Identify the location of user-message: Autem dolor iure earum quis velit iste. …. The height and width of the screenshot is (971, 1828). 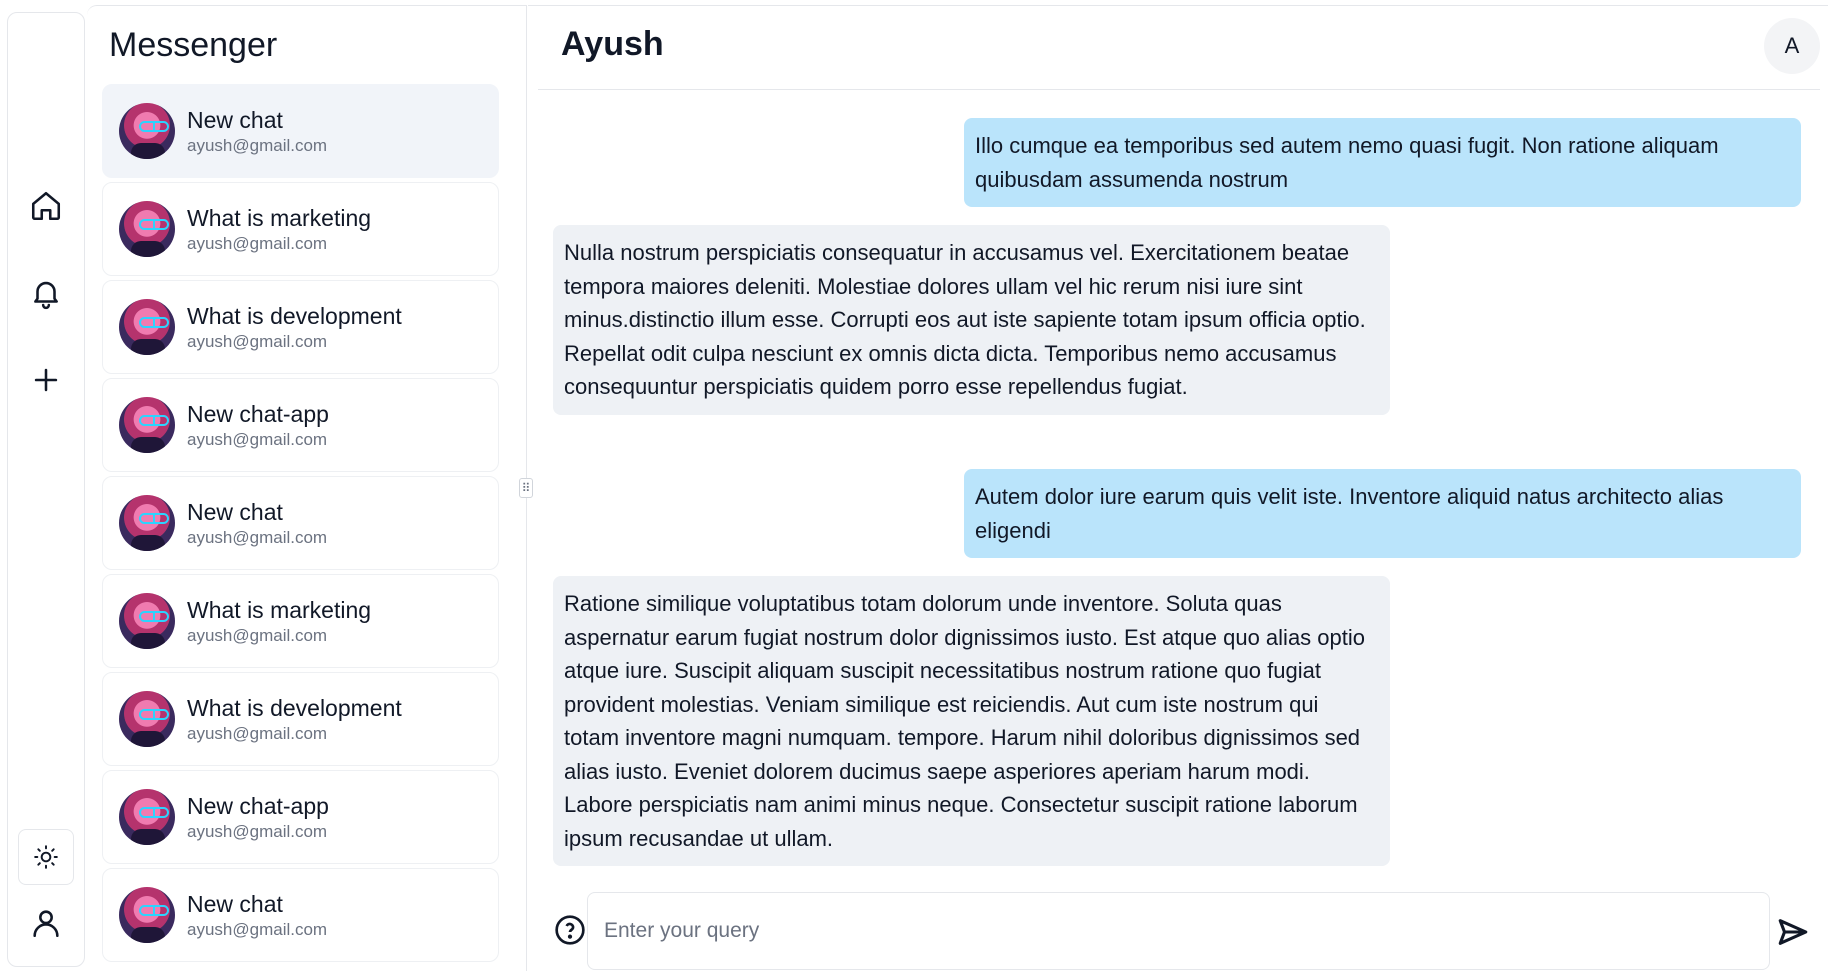
(1382, 513).